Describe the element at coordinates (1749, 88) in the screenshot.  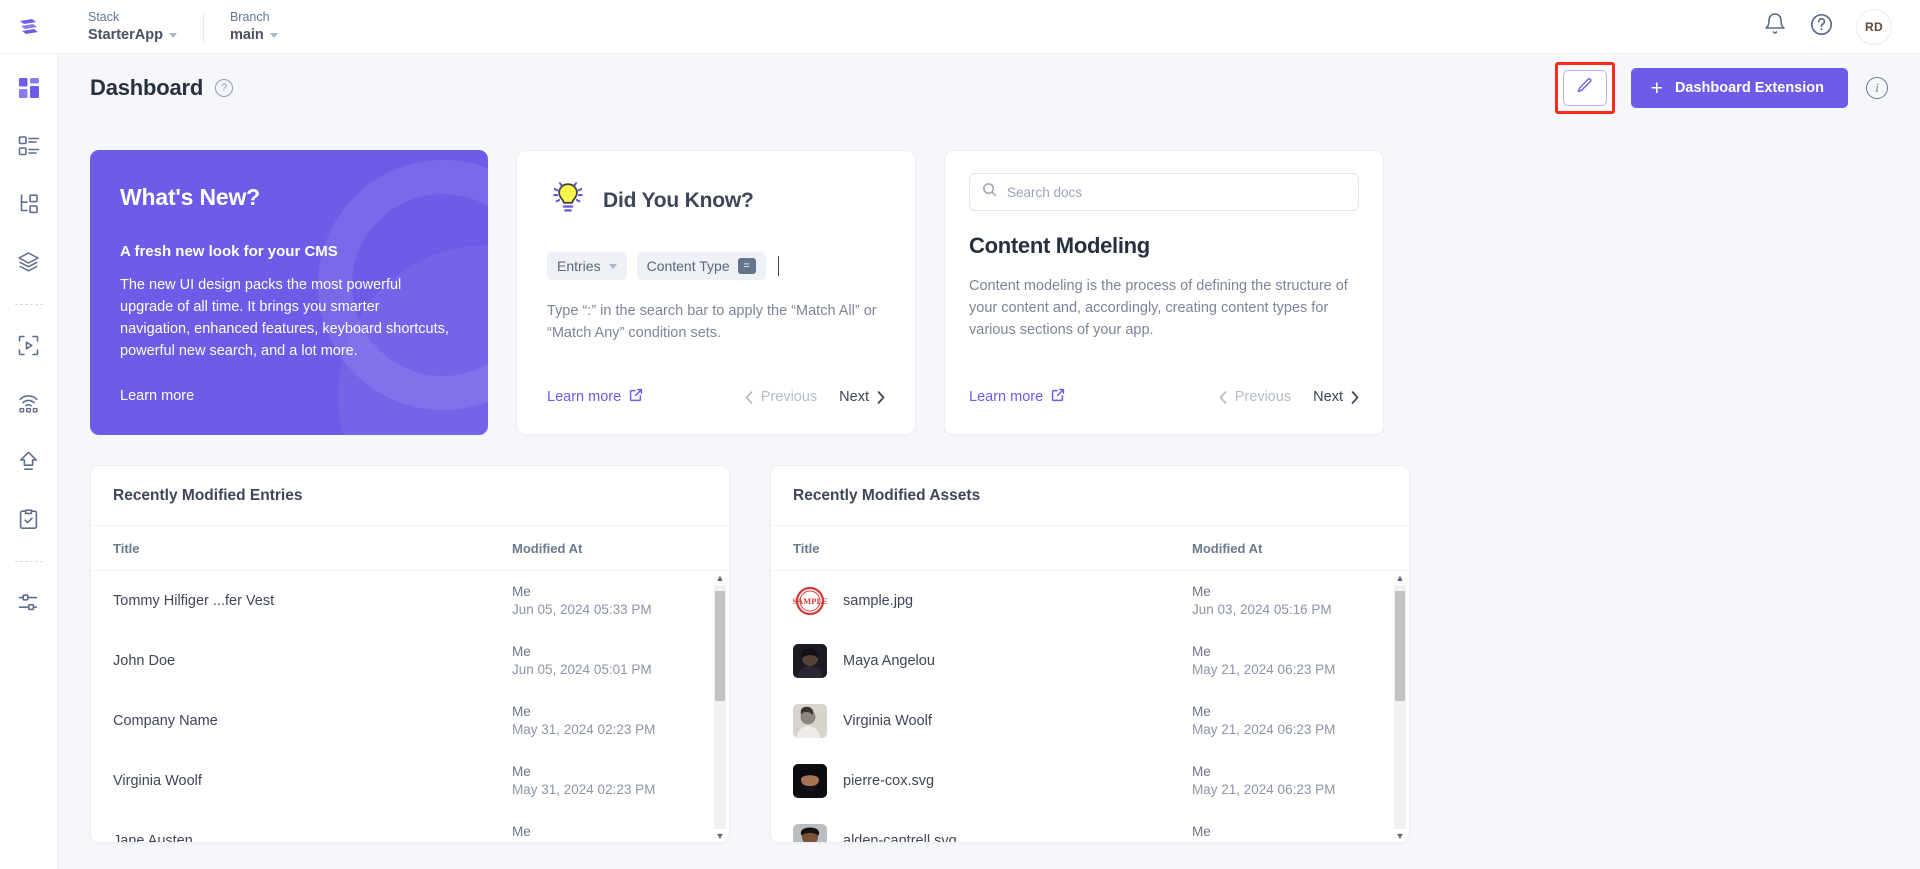
I see `add-dashboard-extension-label: Dashboard Extension` at that location.